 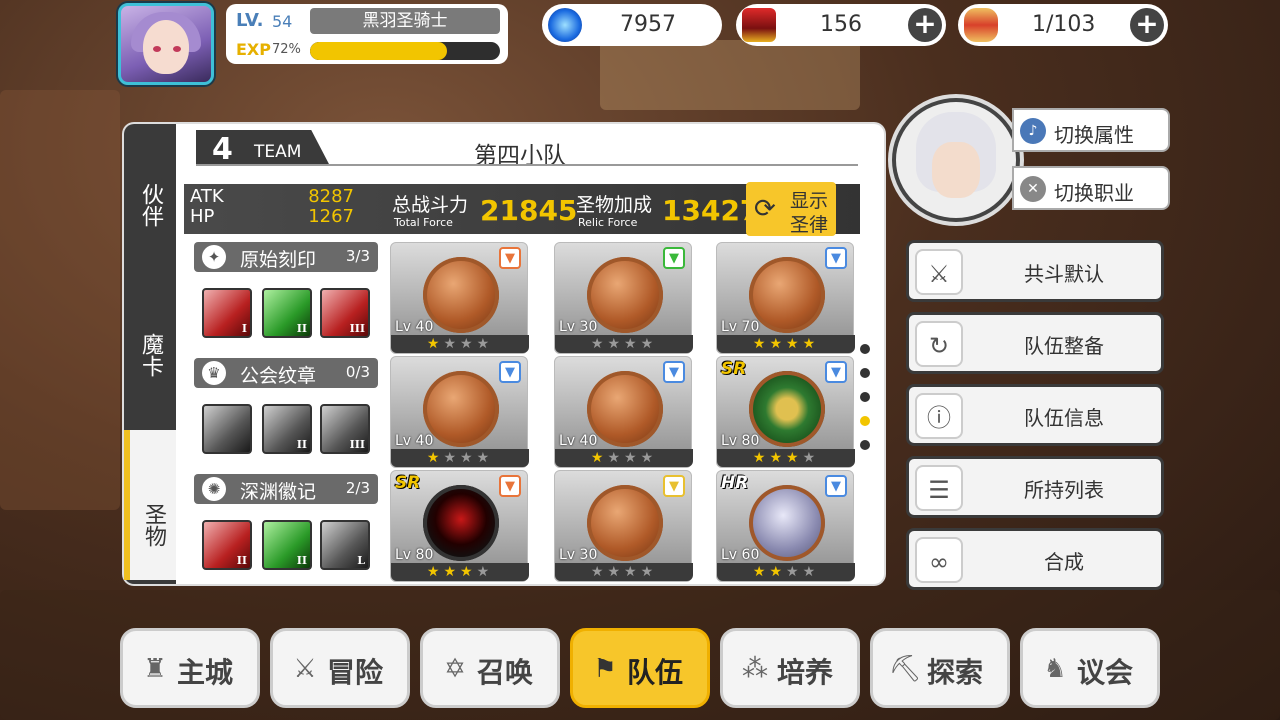 I want to click on swords-icon: ⚔, so click(x=305, y=669).